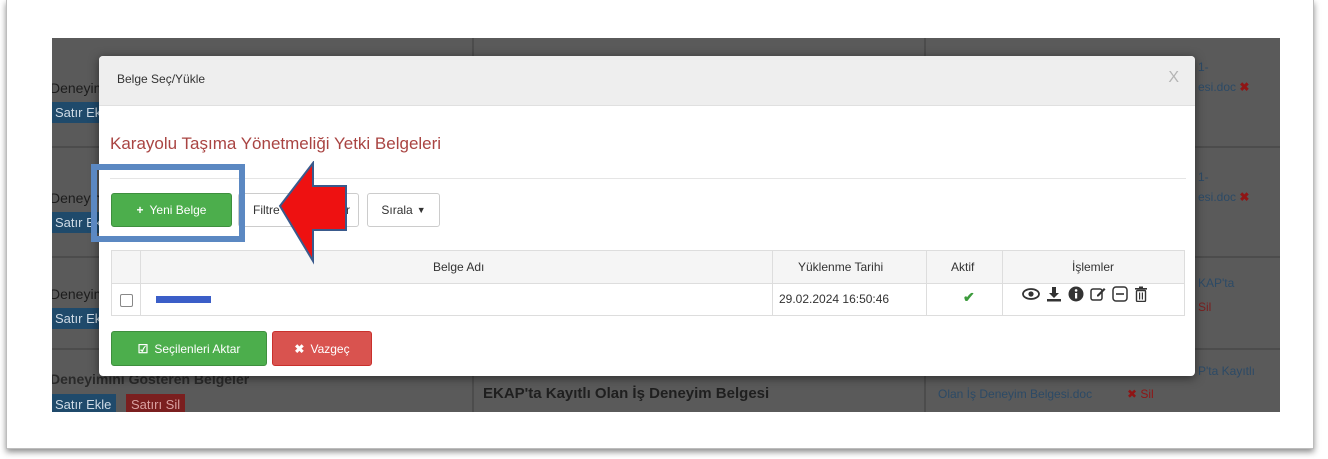 The height and width of the screenshot is (459, 1328). I want to click on active-check-icon: ✔, so click(969, 297).